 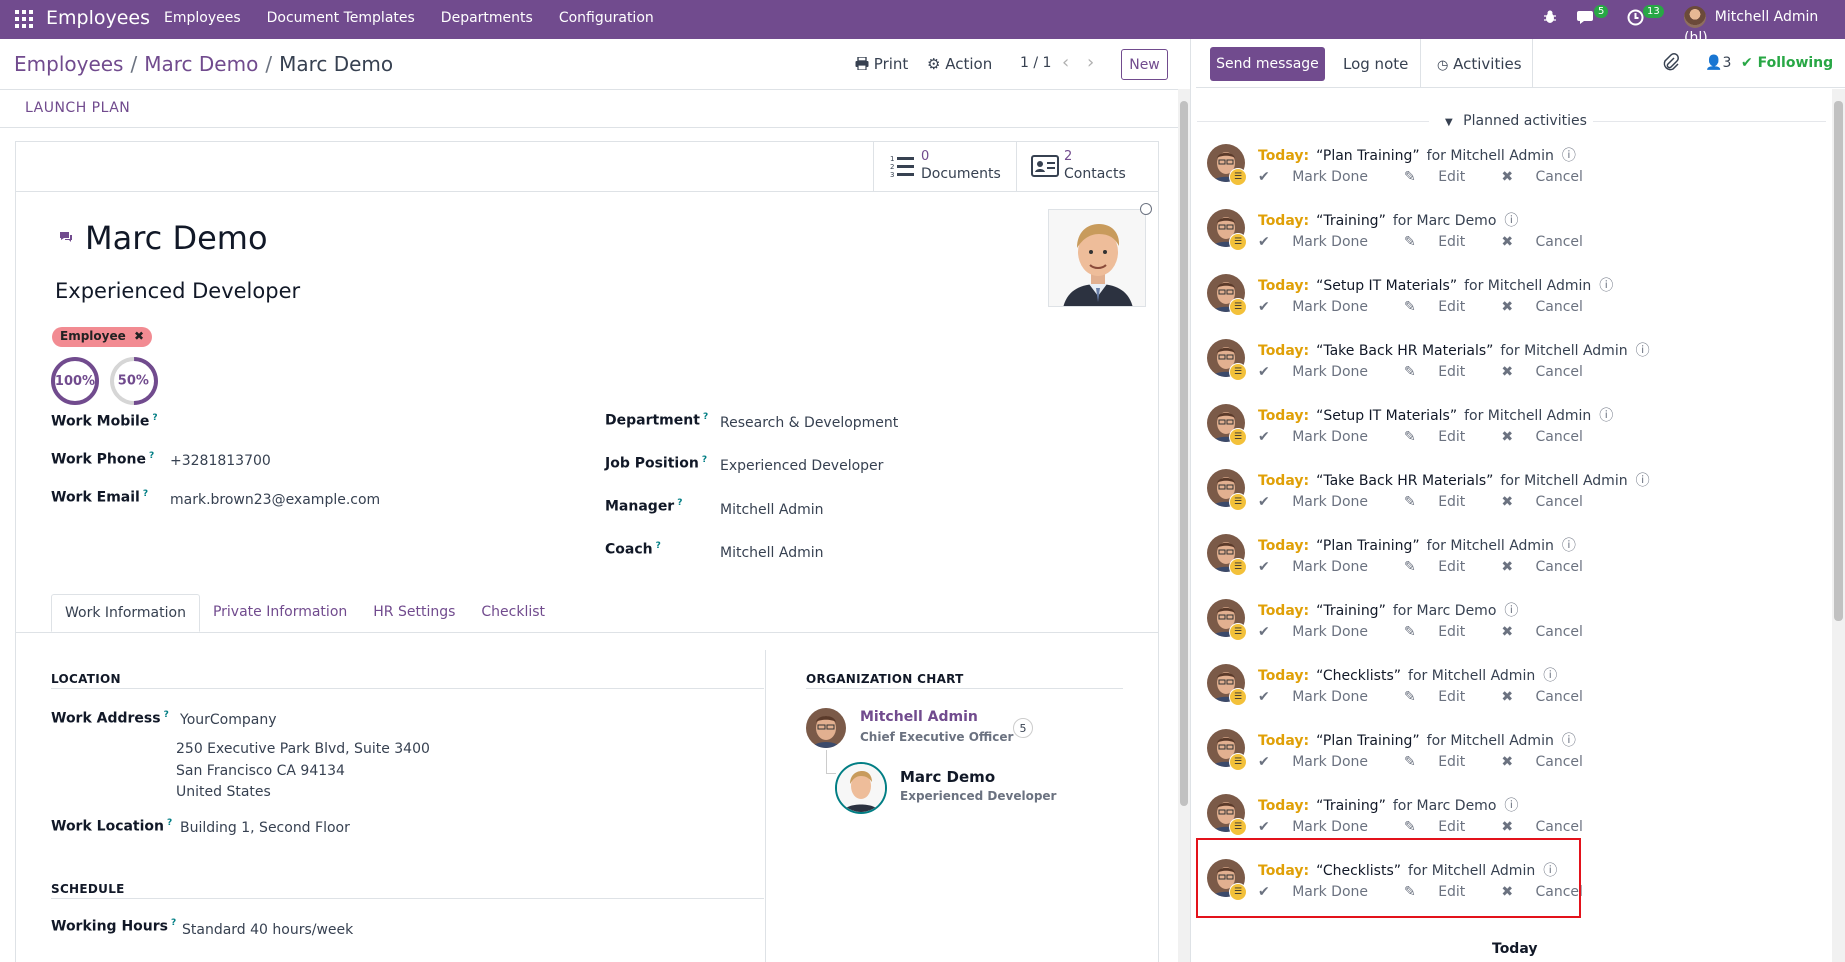 What do you see at coordinates (809, 423) in the screenshot?
I see `department-field: Research & Development` at bounding box center [809, 423].